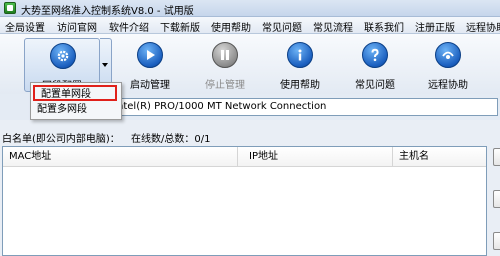  What do you see at coordinates (120, 157) in the screenshot?
I see `column-mac: MAC地址` at bounding box center [120, 157].